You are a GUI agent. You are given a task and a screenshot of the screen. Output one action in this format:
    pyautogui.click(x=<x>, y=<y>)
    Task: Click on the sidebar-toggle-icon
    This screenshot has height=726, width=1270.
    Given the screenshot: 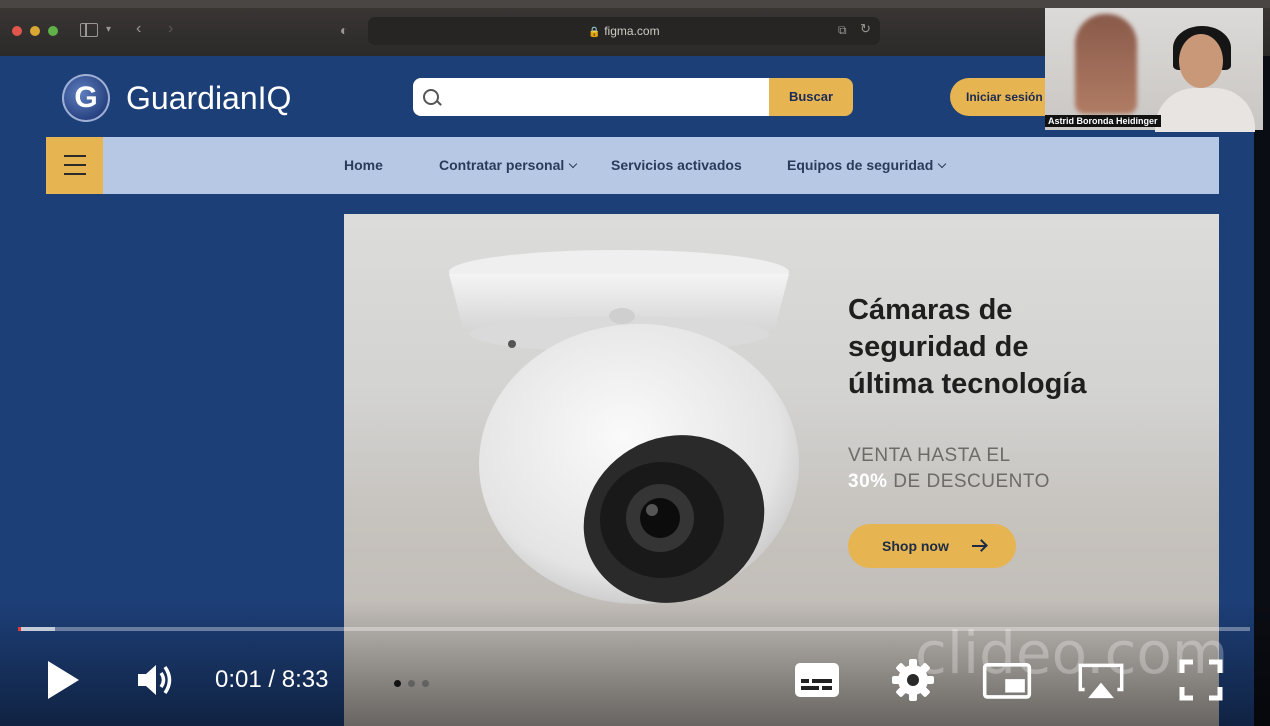 What is the action you would take?
    pyautogui.click(x=89, y=30)
    